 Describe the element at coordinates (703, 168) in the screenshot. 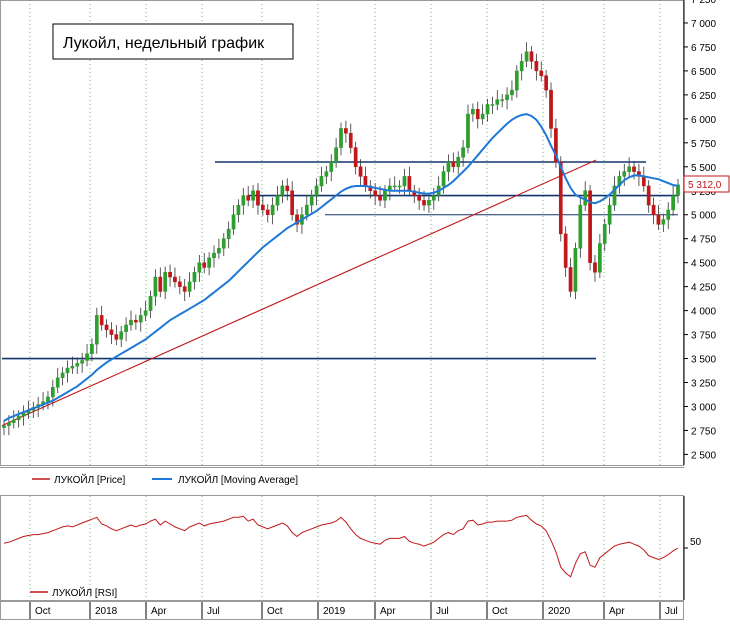

I see `y-tick-label: 5 500` at that location.